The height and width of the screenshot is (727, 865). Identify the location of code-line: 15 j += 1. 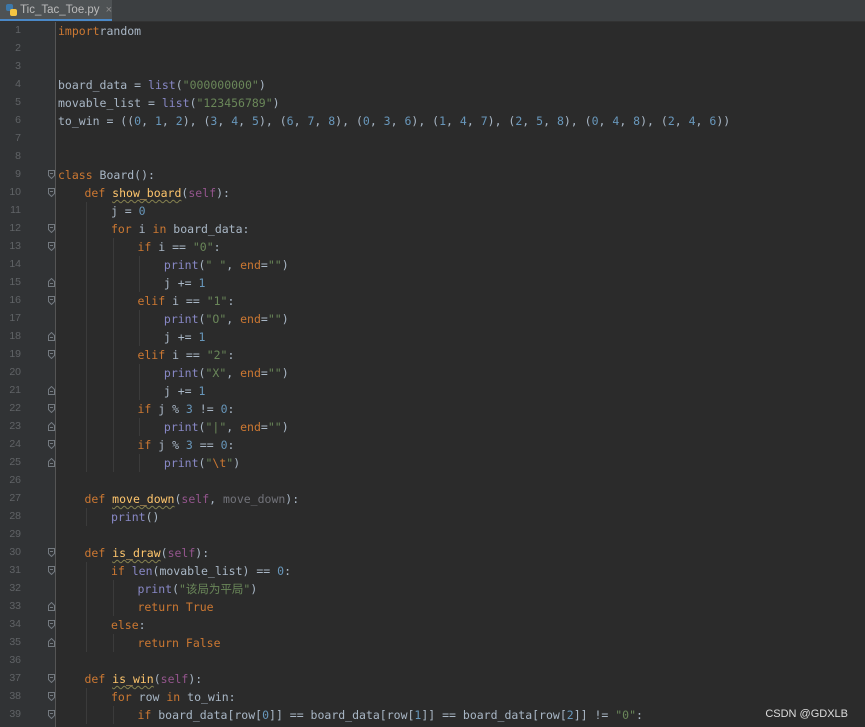
(432, 283).